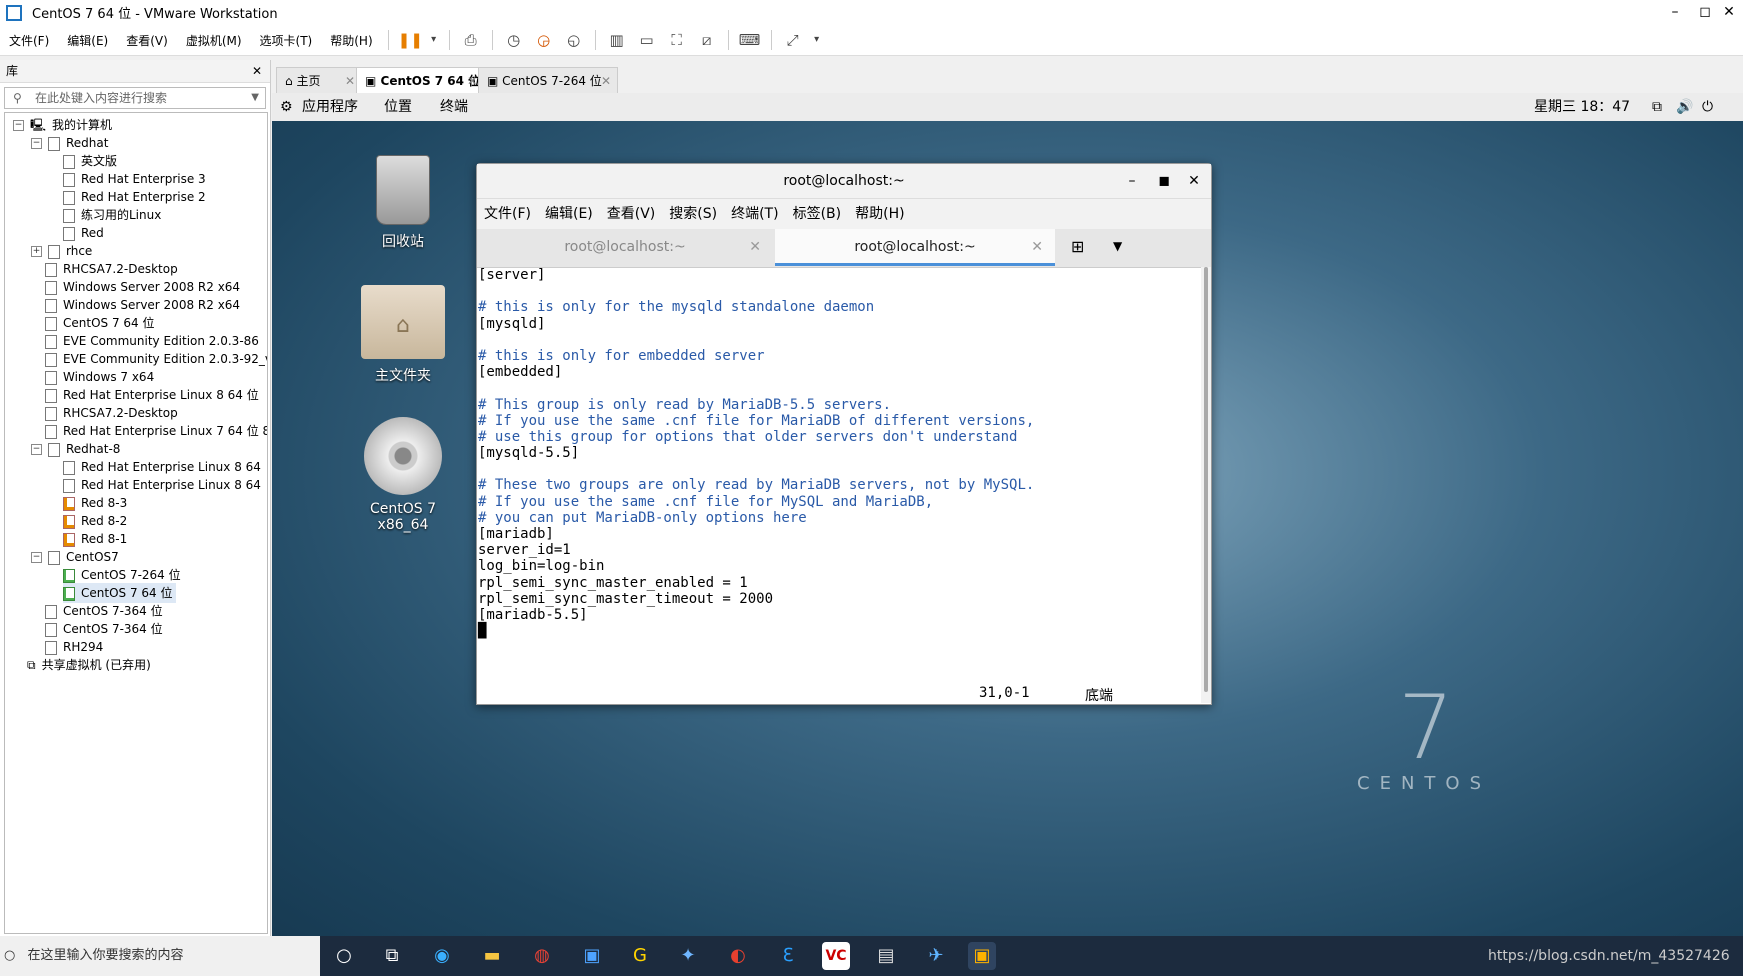 This screenshot has width=1743, height=976. Describe the element at coordinates (403, 335) in the screenshot. I see `desktop-home: ⌂ 主文件夹` at that location.